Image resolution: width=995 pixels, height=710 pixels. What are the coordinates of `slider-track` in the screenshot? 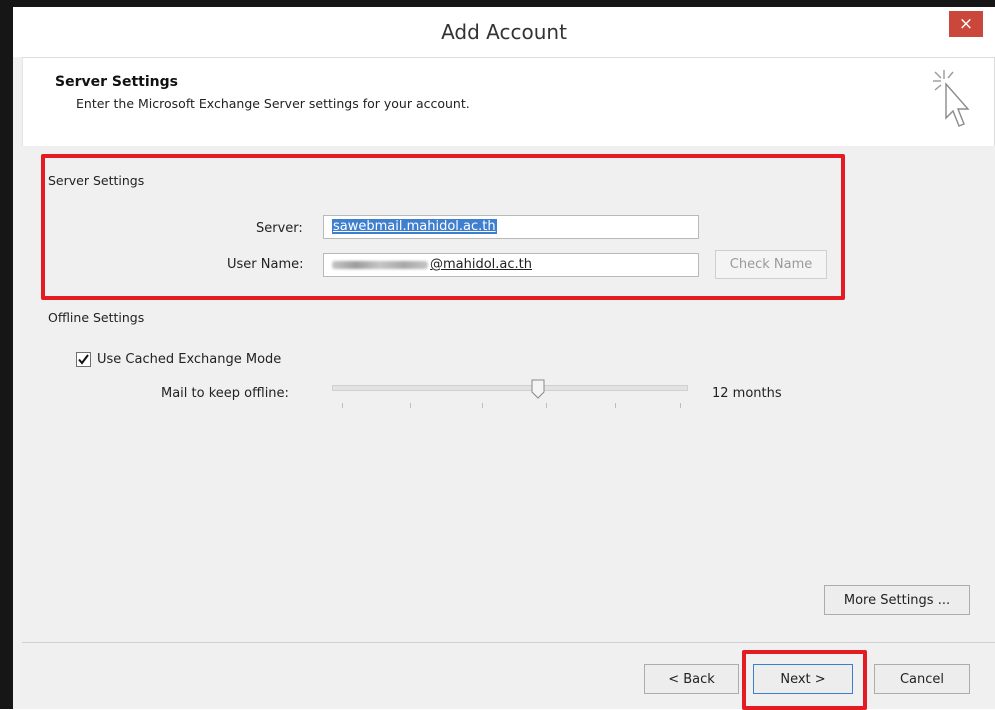 It's located at (510, 388).